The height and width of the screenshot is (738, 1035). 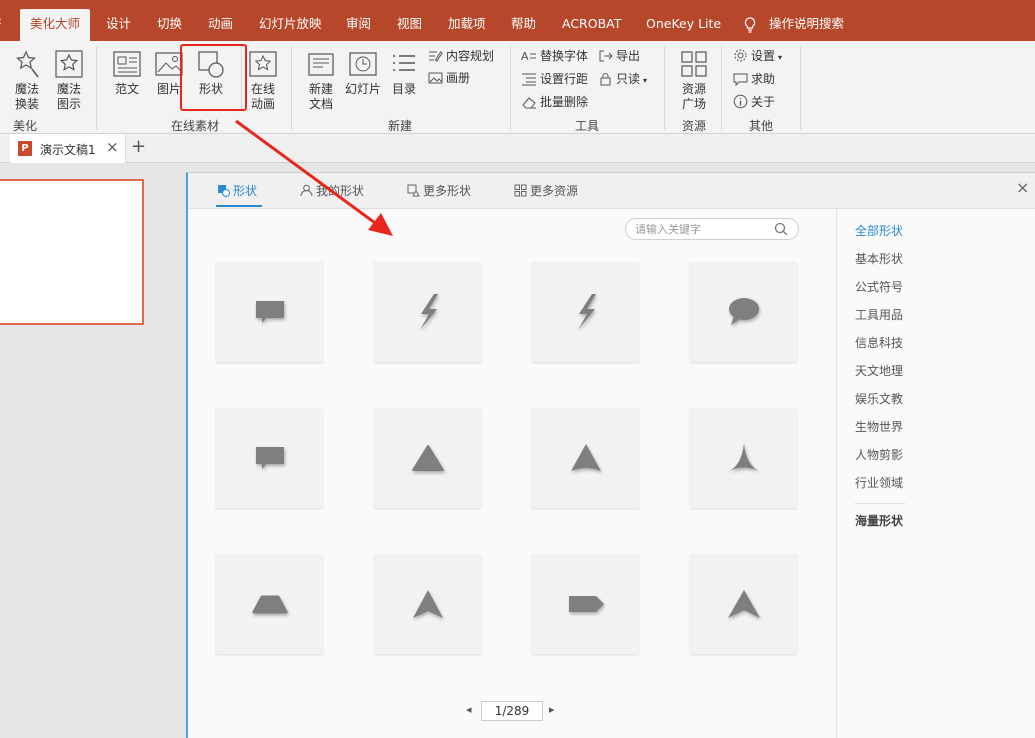 I want to click on category-silhouettes: 人物剪影, so click(x=879, y=454).